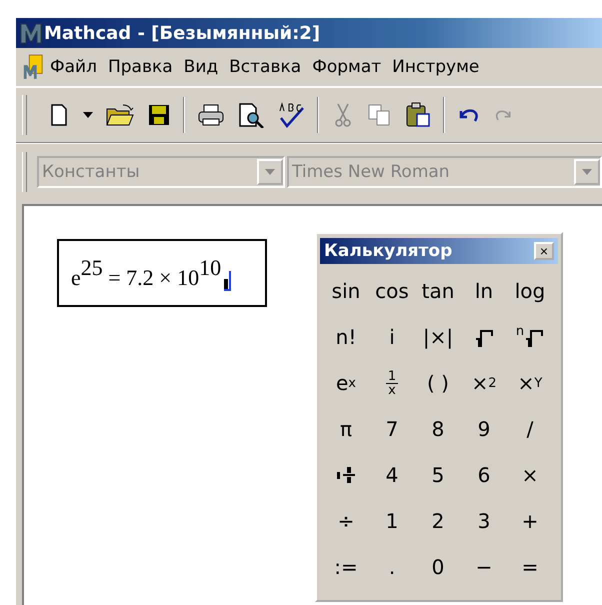  What do you see at coordinates (484, 475) in the screenshot?
I see `calculator-key: 6` at bounding box center [484, 475].